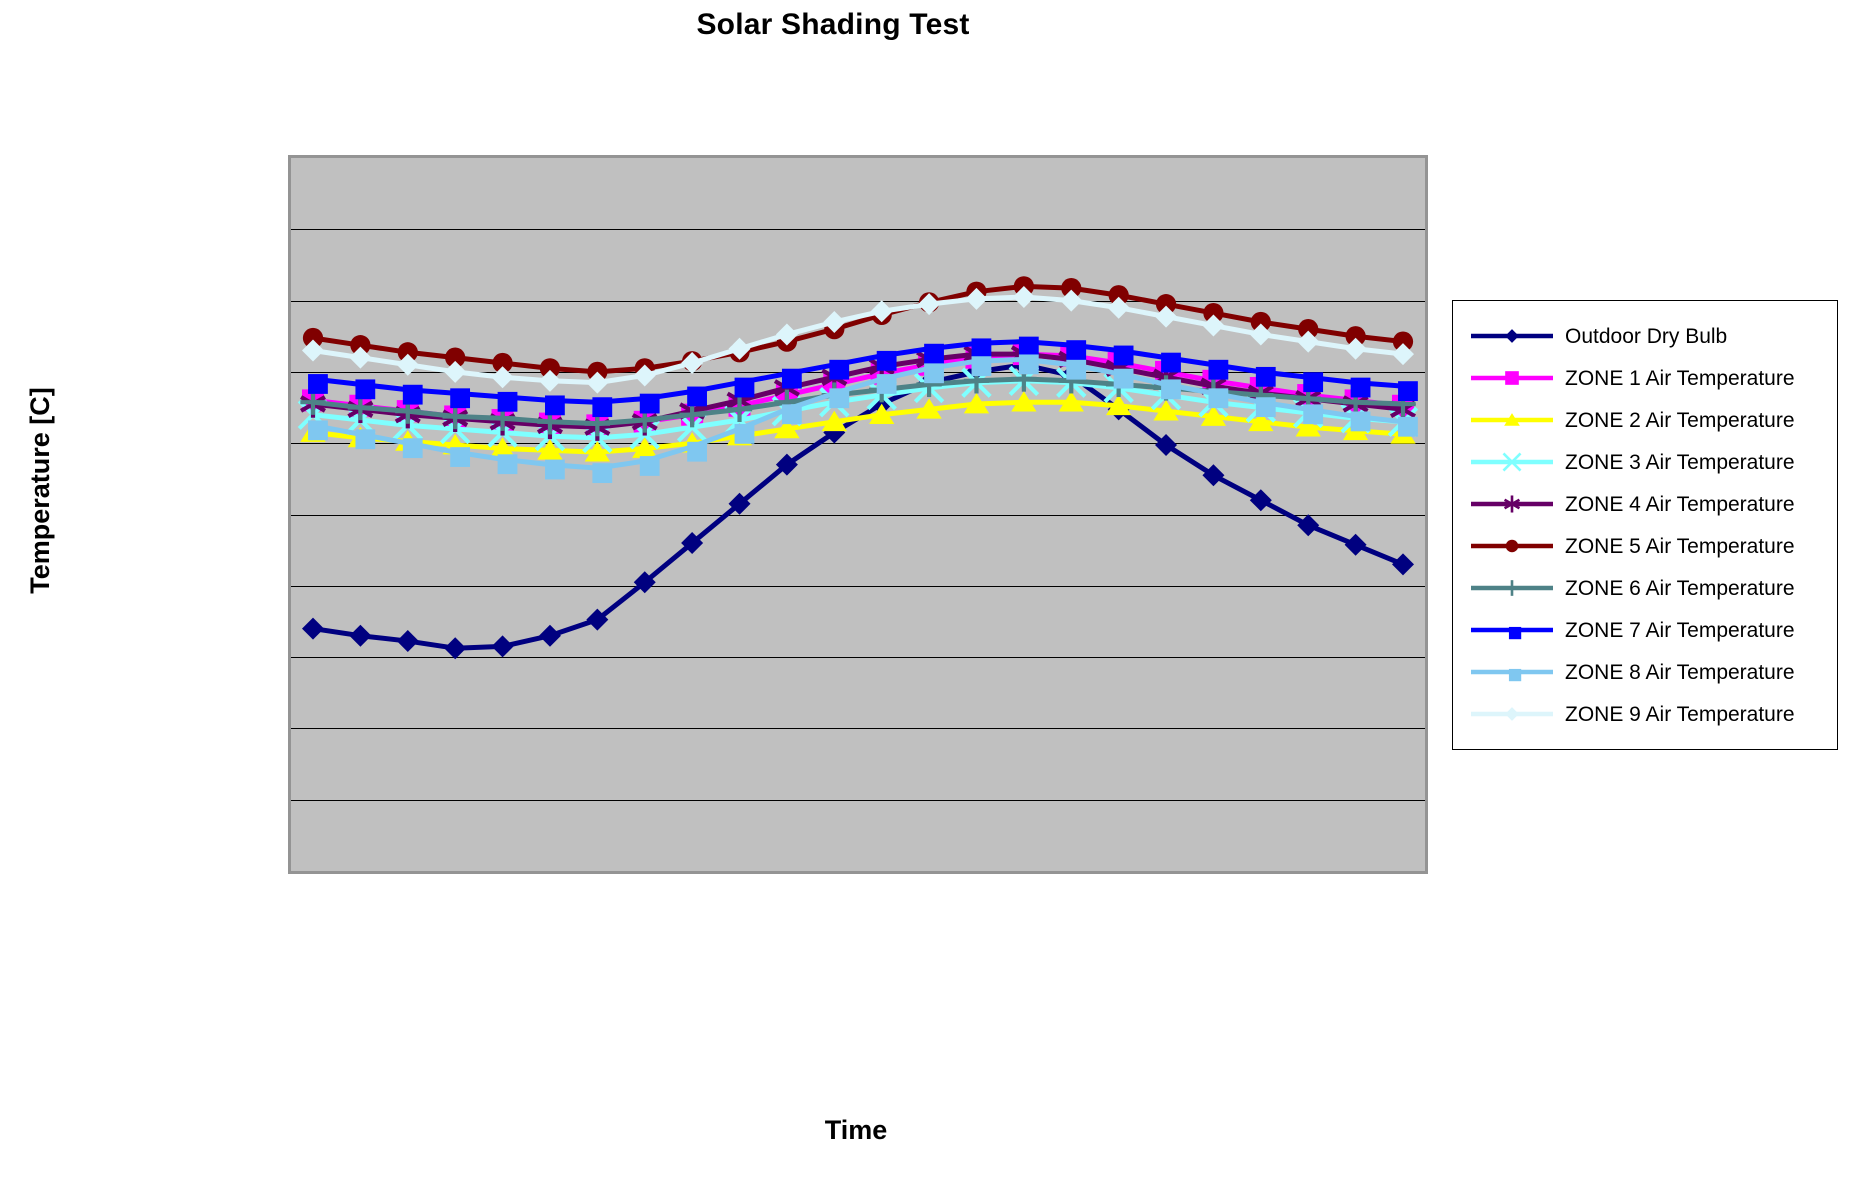 The height and width of the screenshot is (1177, 1870). I want to click on legend-label: ZONE 3 Air Temperature, so click(1680, 462).